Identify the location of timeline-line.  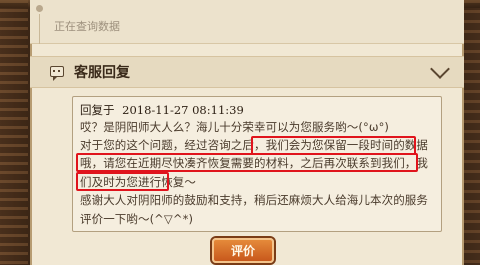
(39, 29).